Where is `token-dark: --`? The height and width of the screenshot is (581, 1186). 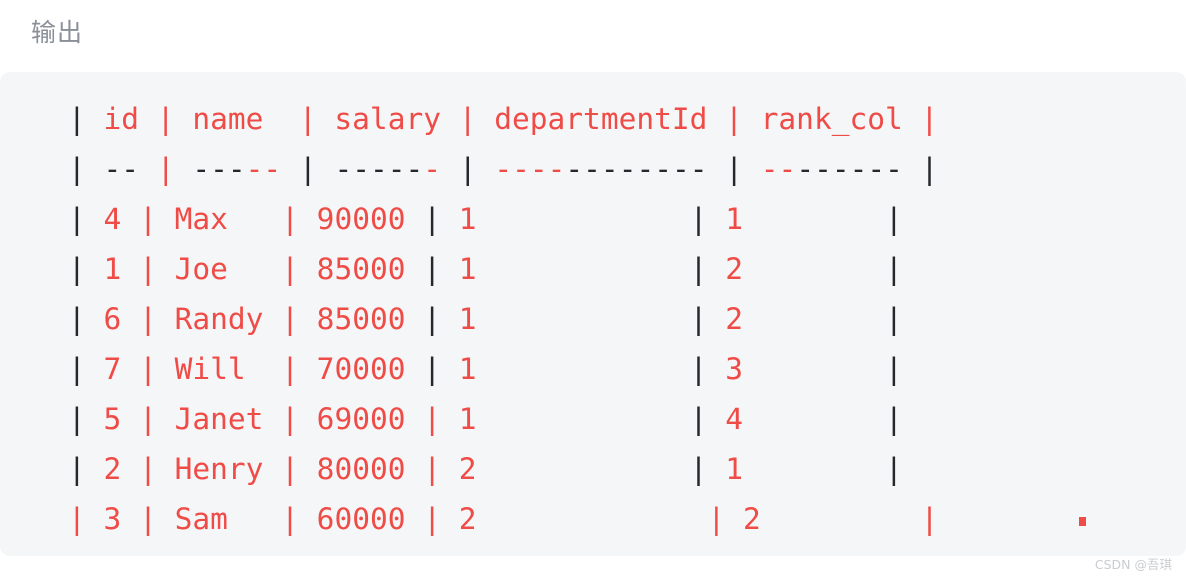
token-dark: -- is located at coordinates (121, 169).